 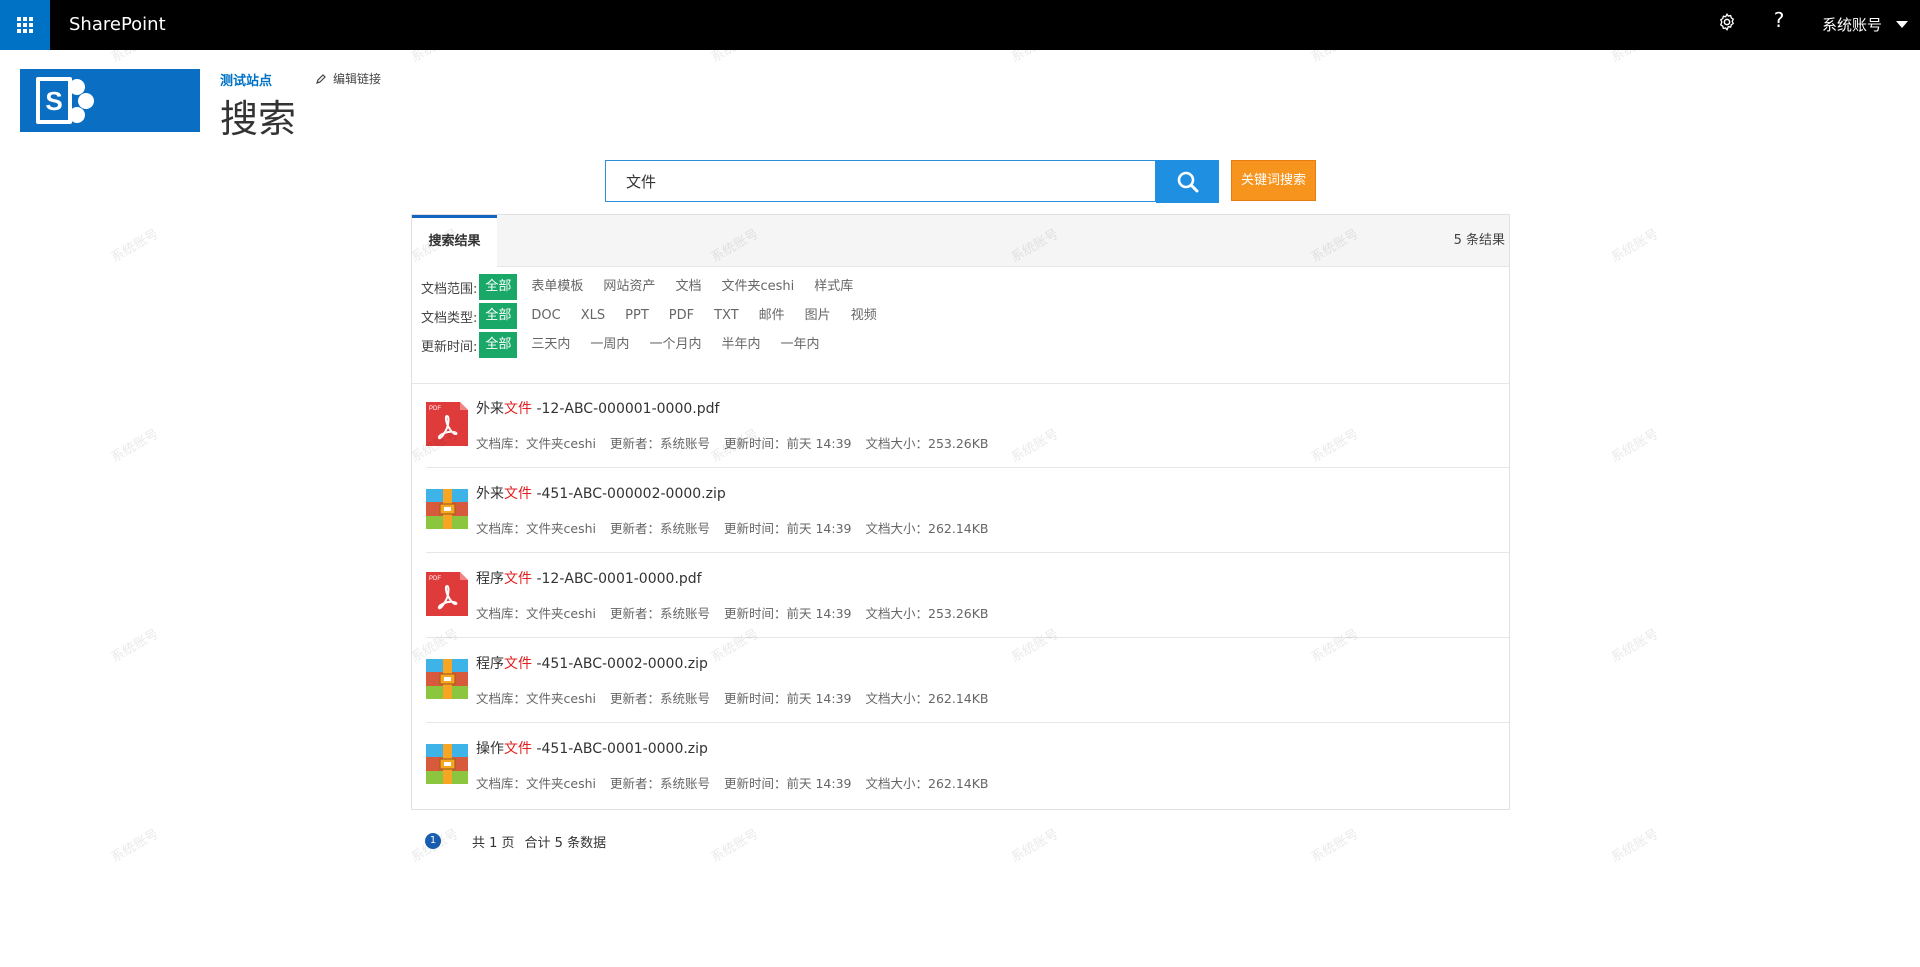 I want to click on search-input, so click(x=880, y=181).